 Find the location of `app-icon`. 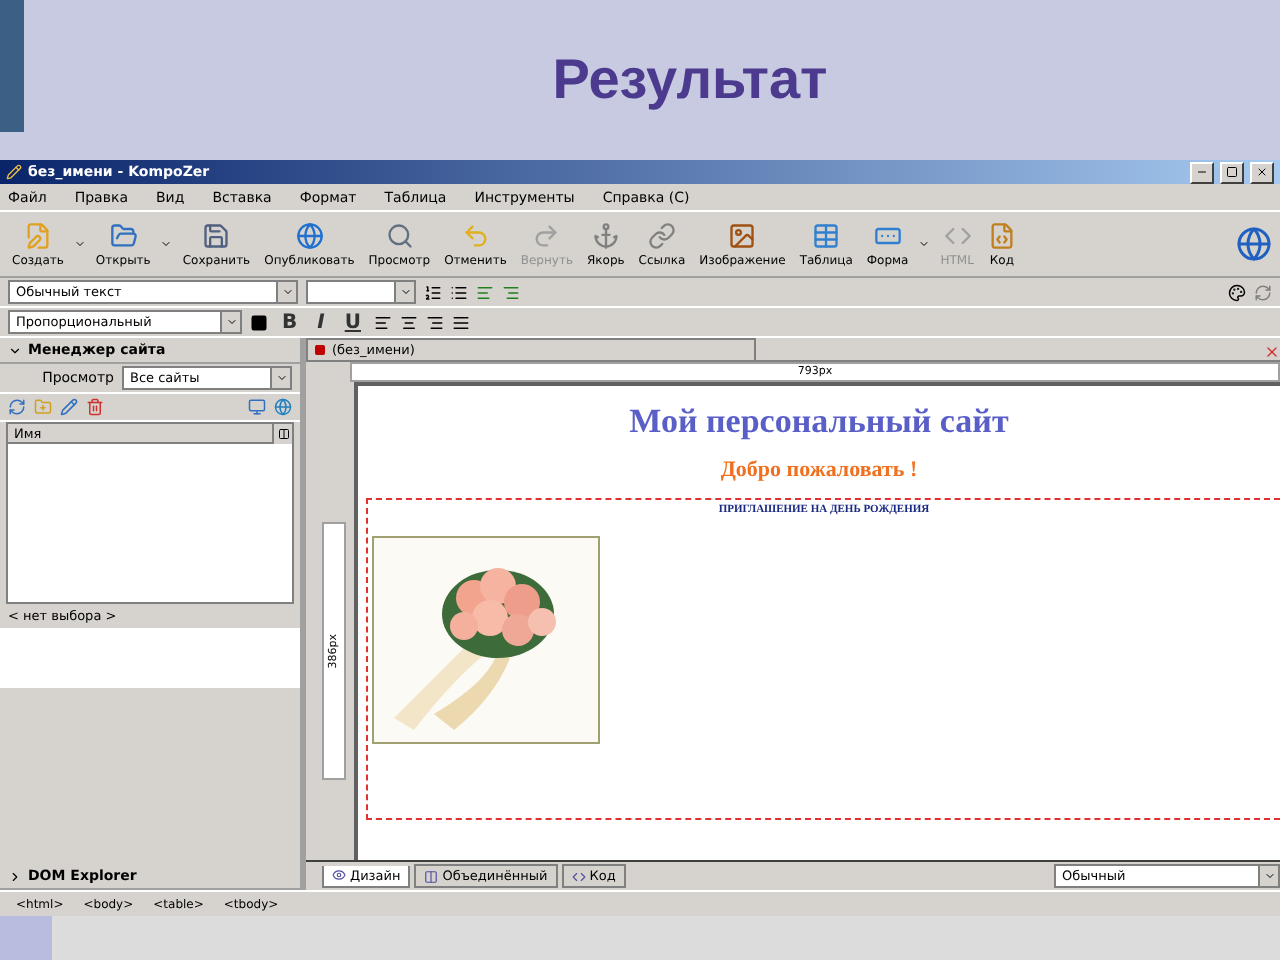

app-icon is located at coordinates (14, 172).